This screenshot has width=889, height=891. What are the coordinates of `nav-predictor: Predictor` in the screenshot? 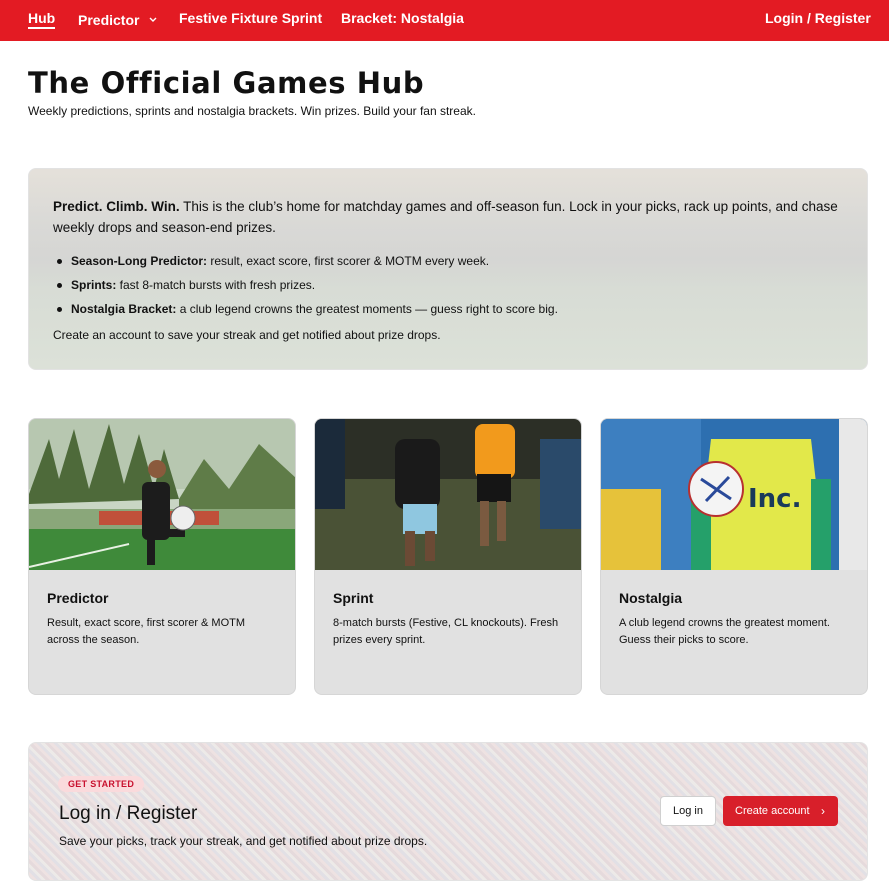 It's located at (117, 20).